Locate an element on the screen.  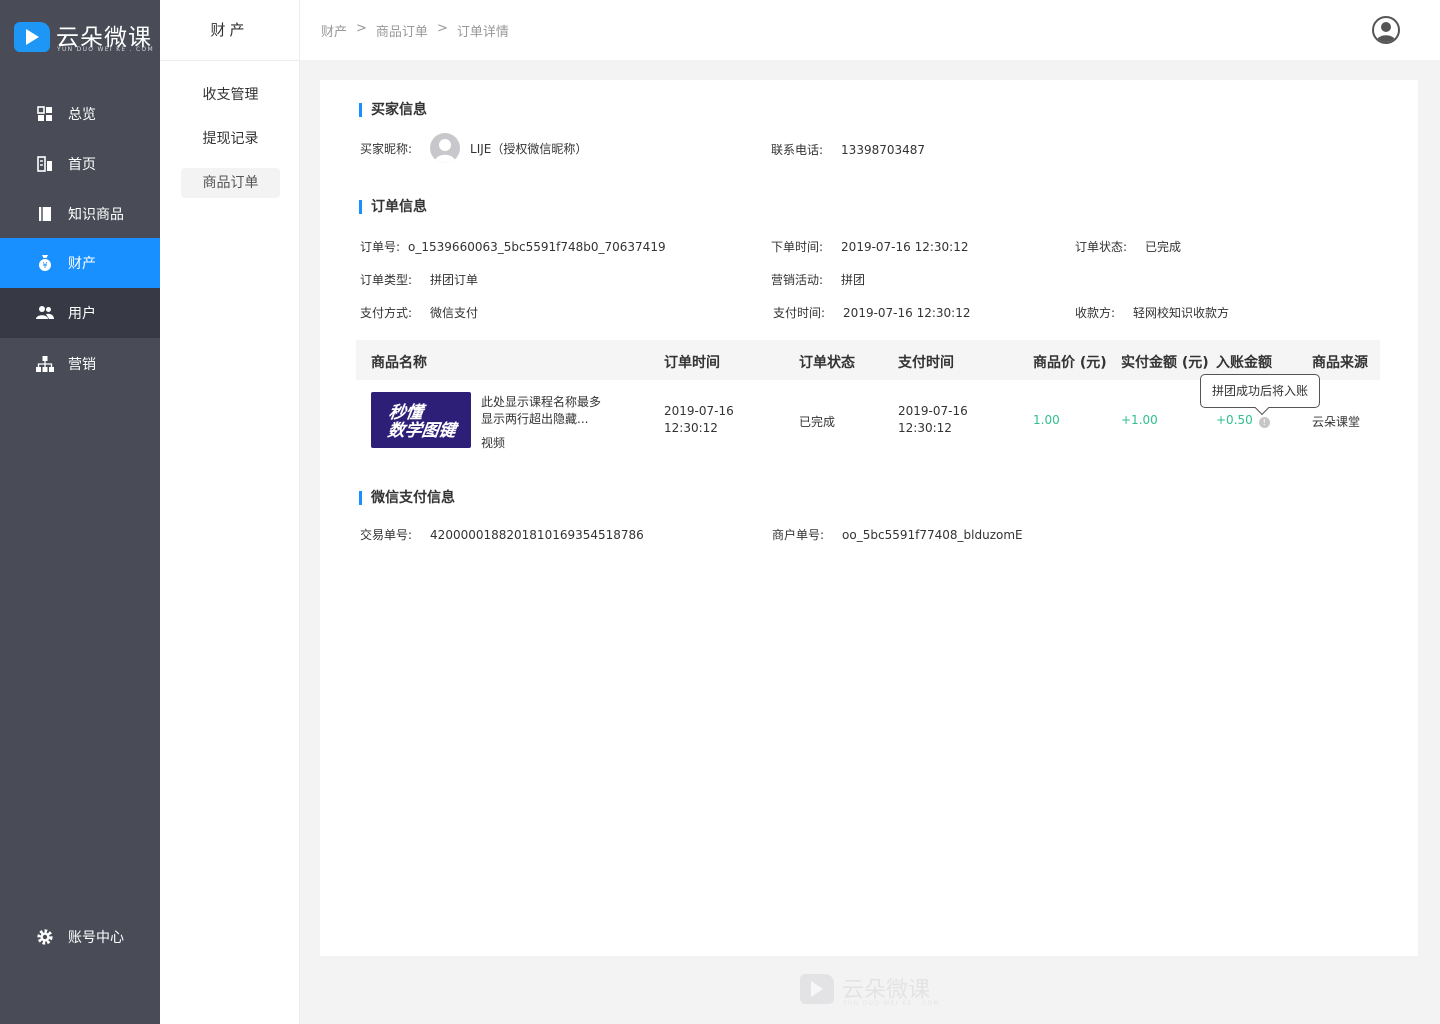
merchant-number-field: 商户单号: oo_5bc5591f77408_blduzomE is located at coordinates (897, 534).